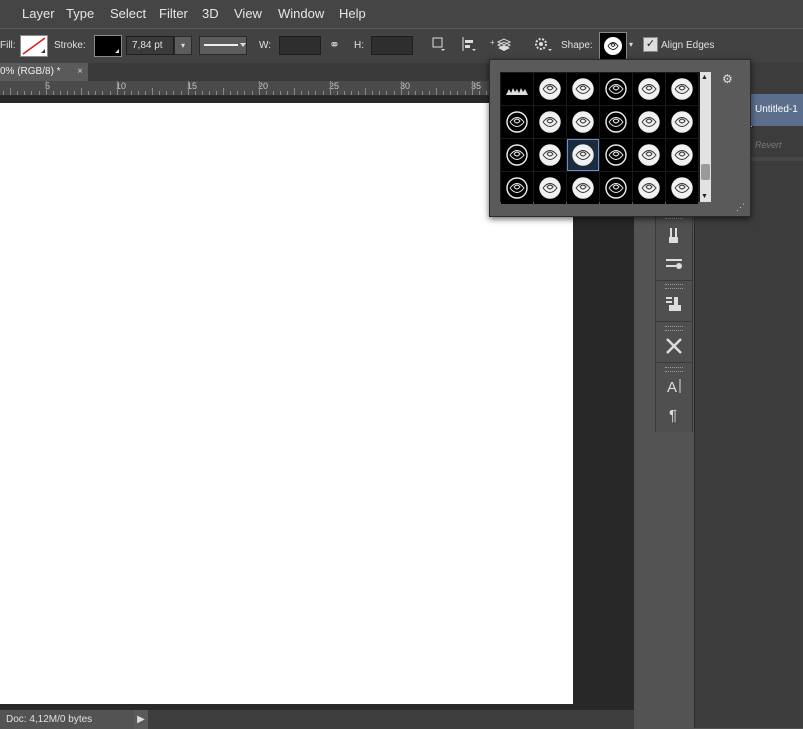 This screenshot has width=803, height=729. What do you see at coordinates (777, 110) in the screenshot?
I see `history-snapshot-item: Untitled-1` at bounding box center [777, 110].